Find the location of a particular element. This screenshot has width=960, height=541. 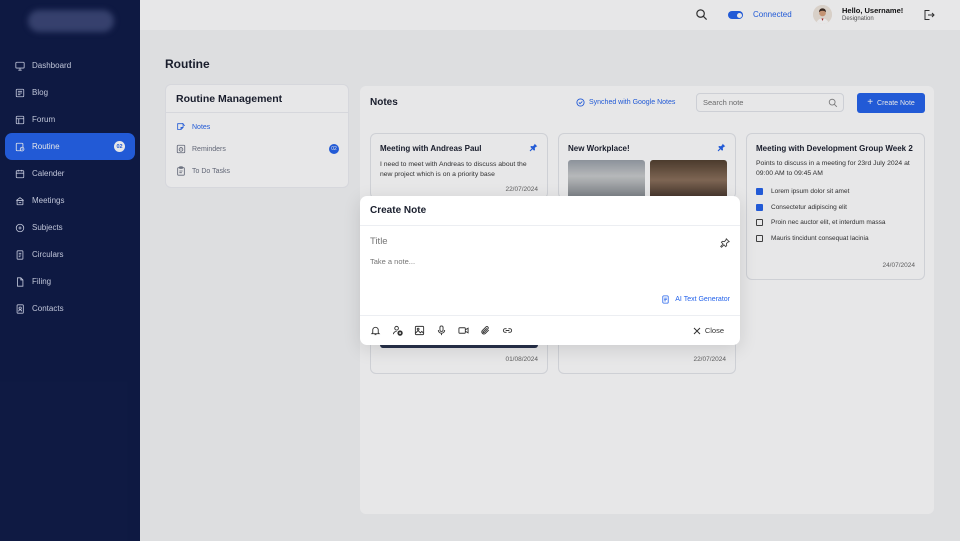

ai-text-generator-button: AI Text Generator is located at coordinates (695, 299).